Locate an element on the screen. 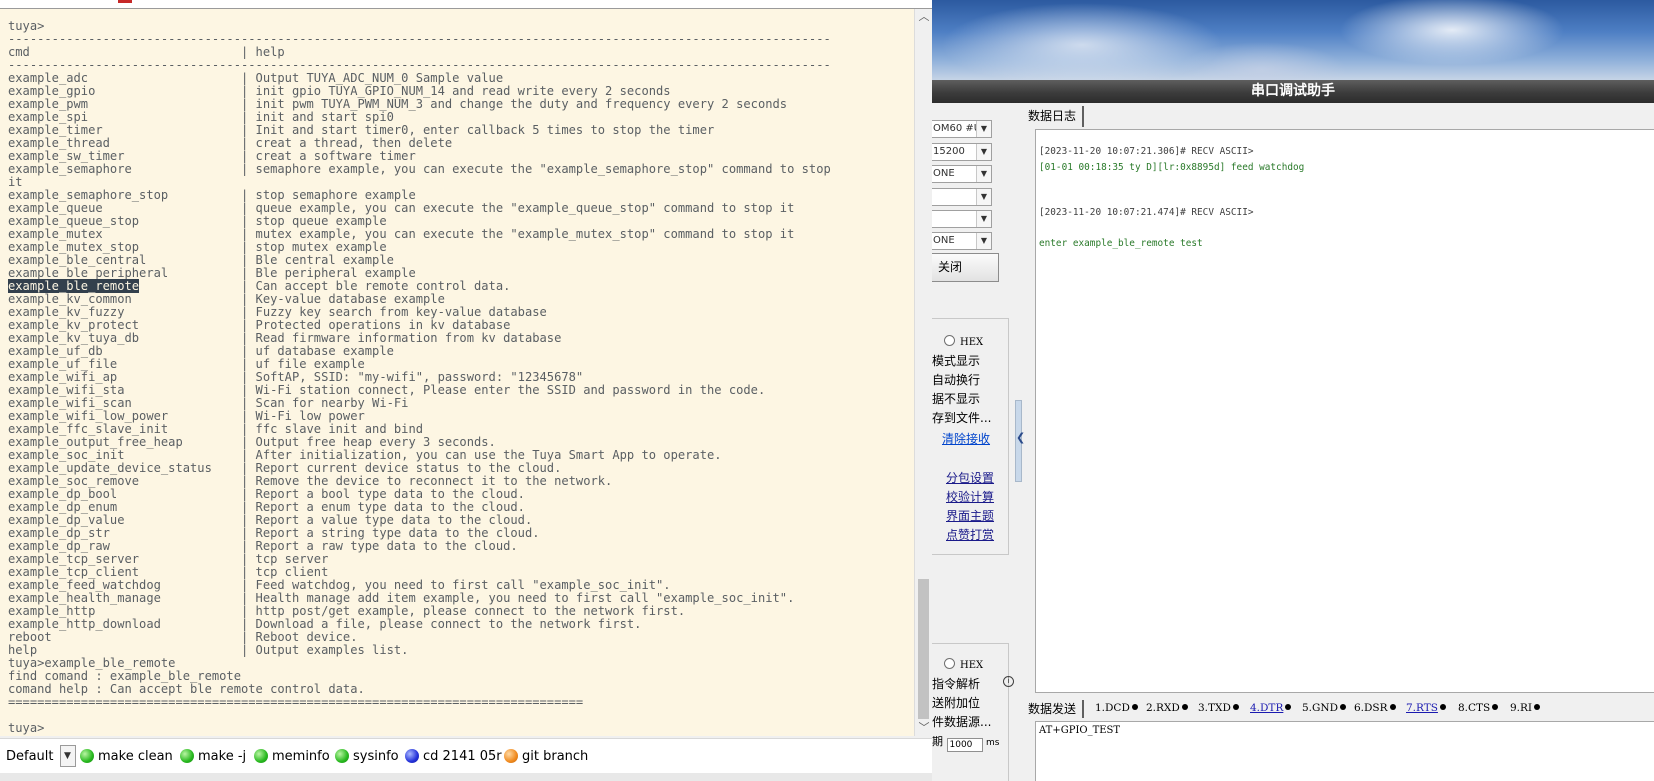 Image resolution: width=1654 pixels, height=781 pixels. signal-label: 7.RTS is located at coordinates (1422, 708).